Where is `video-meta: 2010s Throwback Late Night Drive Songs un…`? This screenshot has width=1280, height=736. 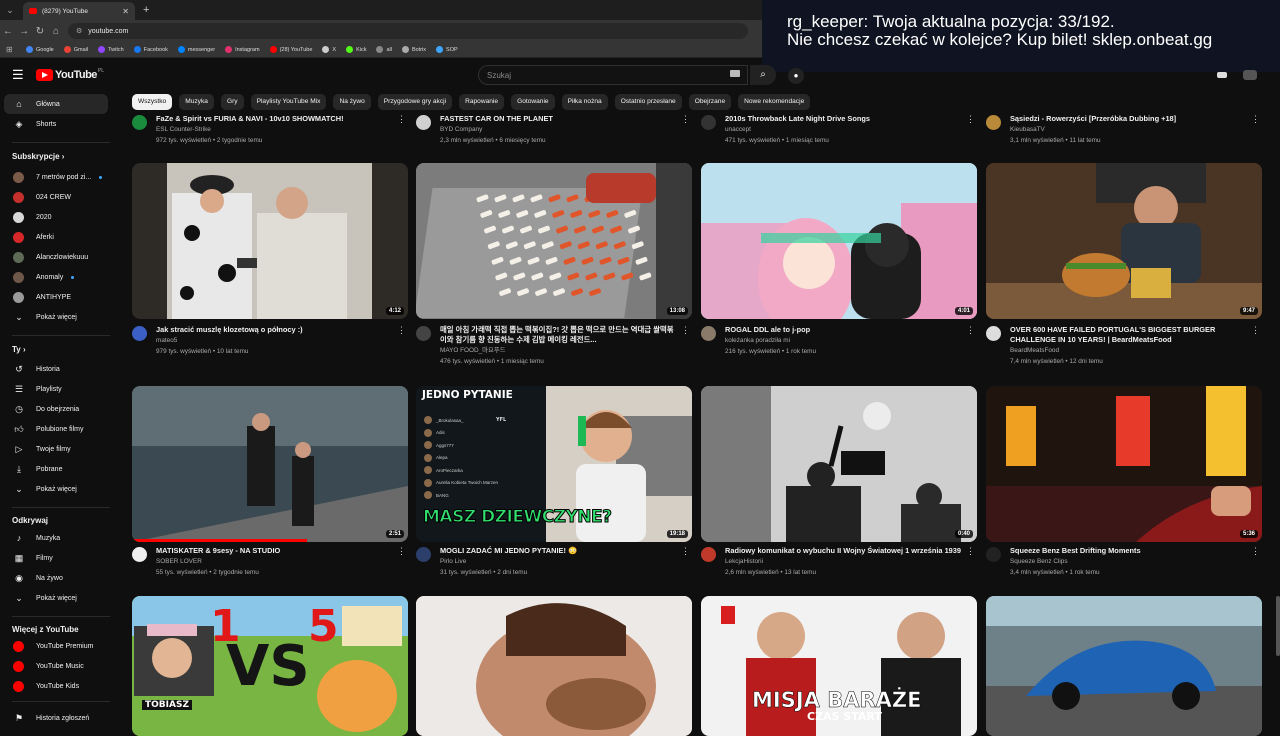 video-meta: 2010s Throwback Late Night Drive Songs un… is located at coordinates (838, 130).